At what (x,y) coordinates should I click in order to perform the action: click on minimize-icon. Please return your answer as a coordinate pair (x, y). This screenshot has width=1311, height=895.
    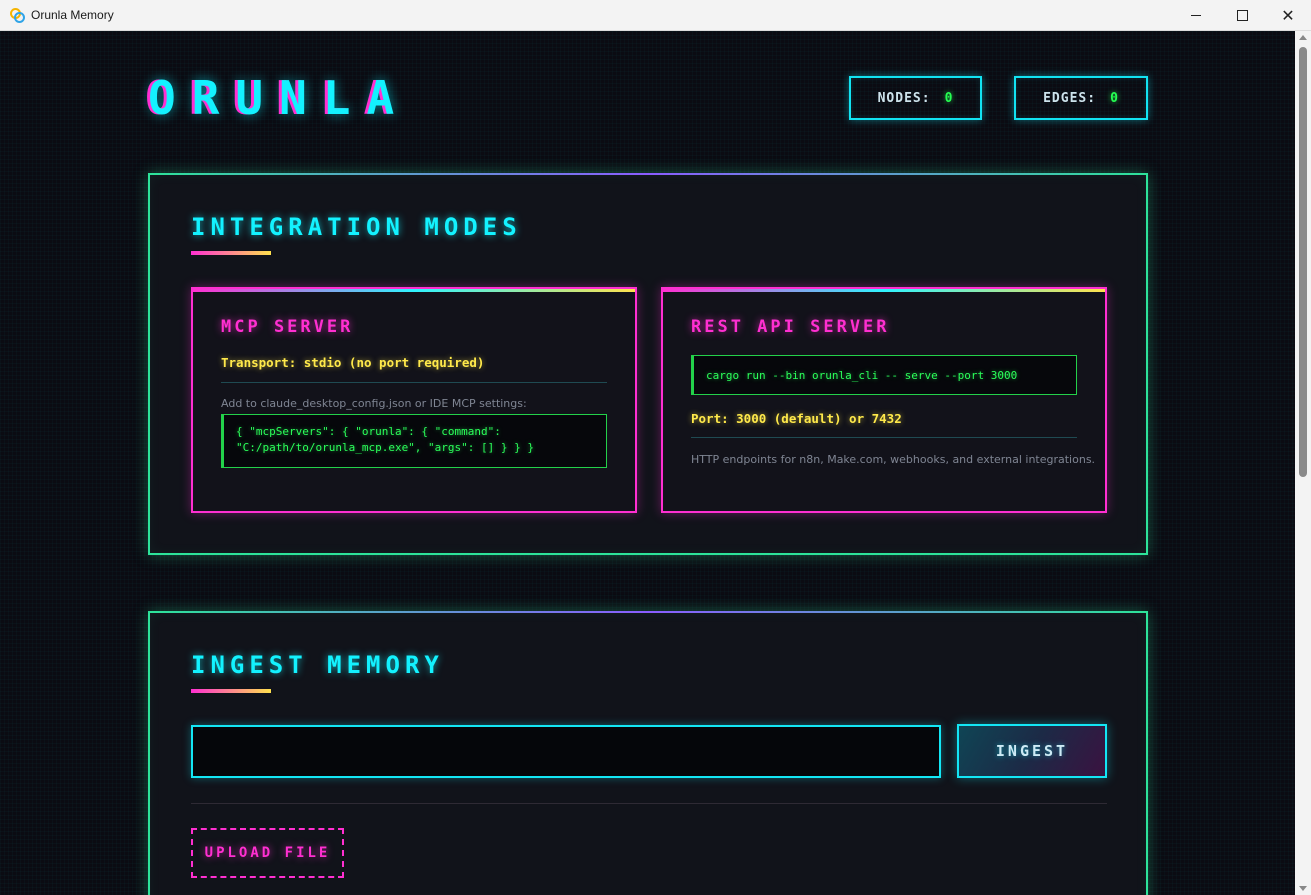
    Looking at the image, I should click on (1196, 15).